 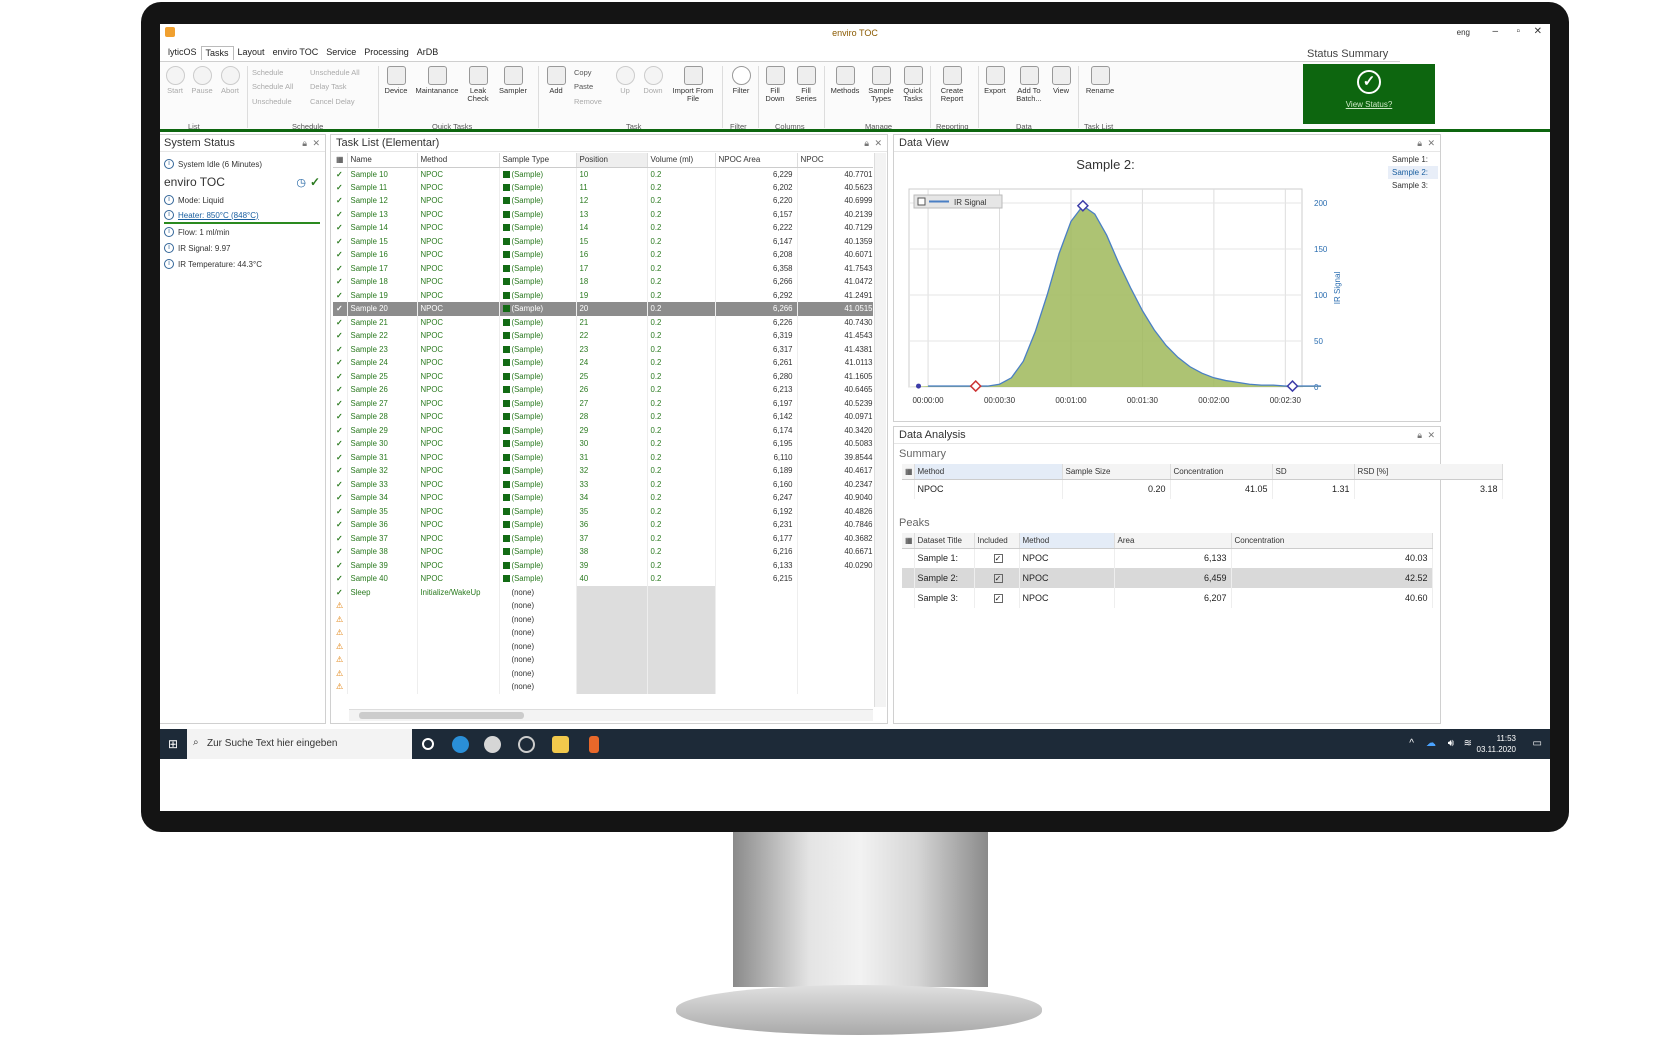 I want to click on table-row: ✓ Sample 30 NPOC (Sample) 30 0.2 6,195 40.5083, so click(x=603, y=444).